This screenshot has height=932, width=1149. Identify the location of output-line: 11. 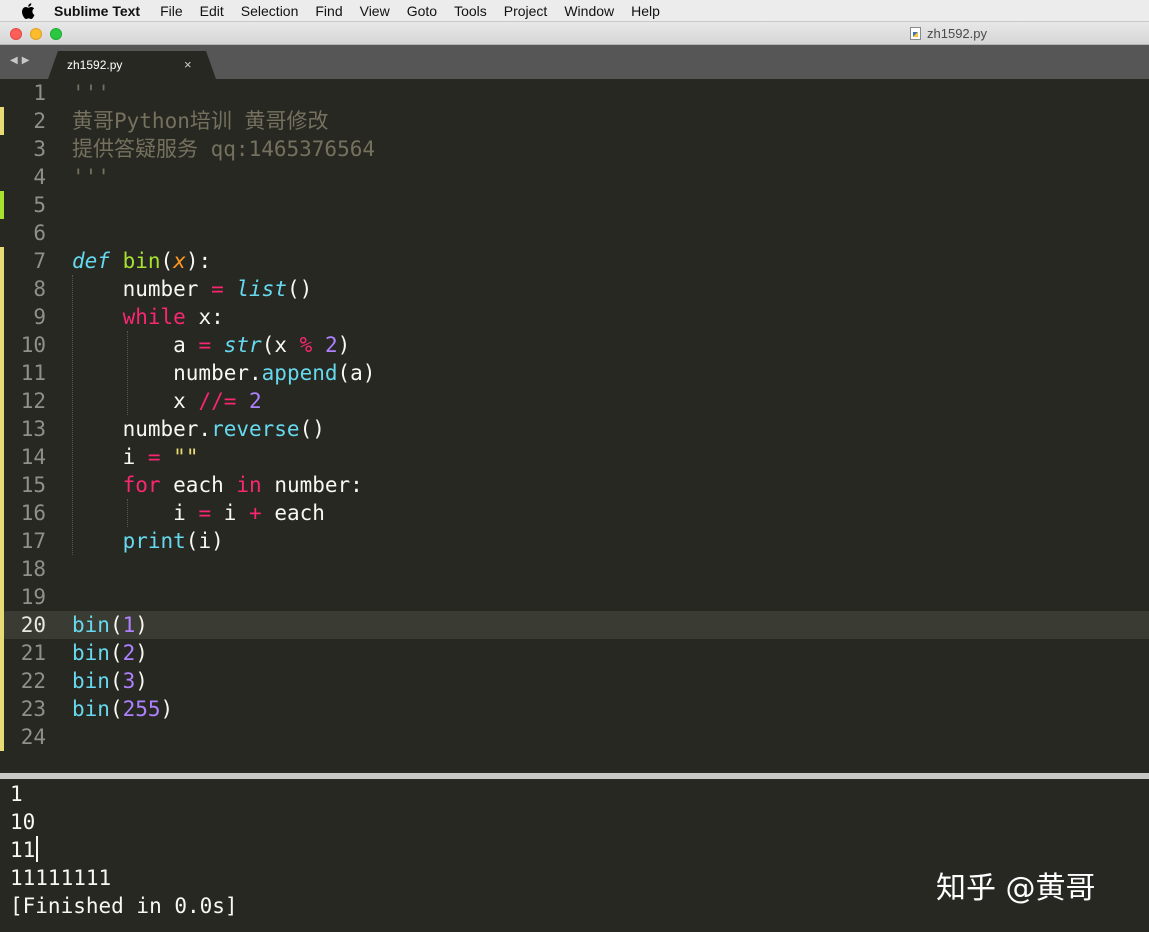
(24, 850).